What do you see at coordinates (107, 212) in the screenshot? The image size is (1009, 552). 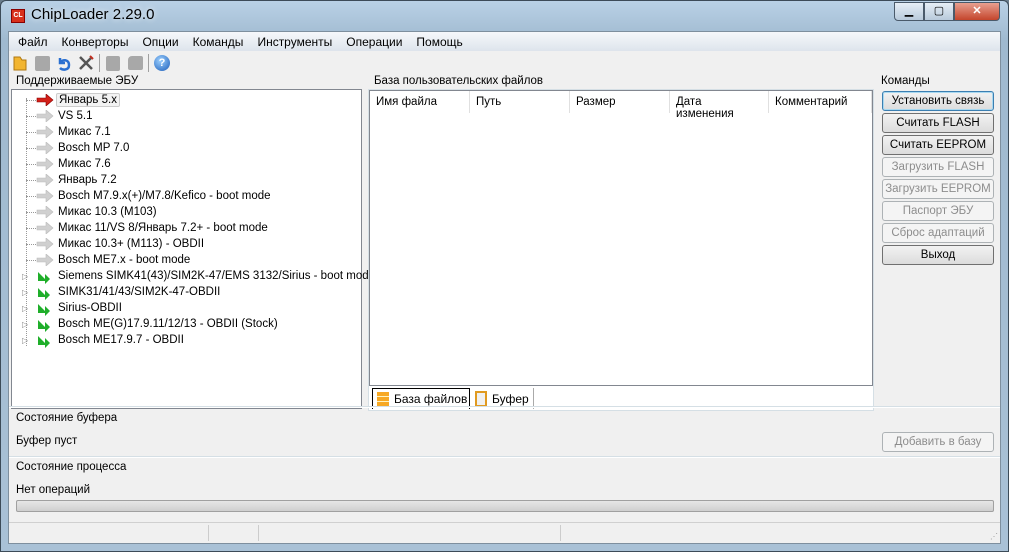 I see `tree-item-label: Микас 10.3 (M103)` at bounding box center [107, 212].